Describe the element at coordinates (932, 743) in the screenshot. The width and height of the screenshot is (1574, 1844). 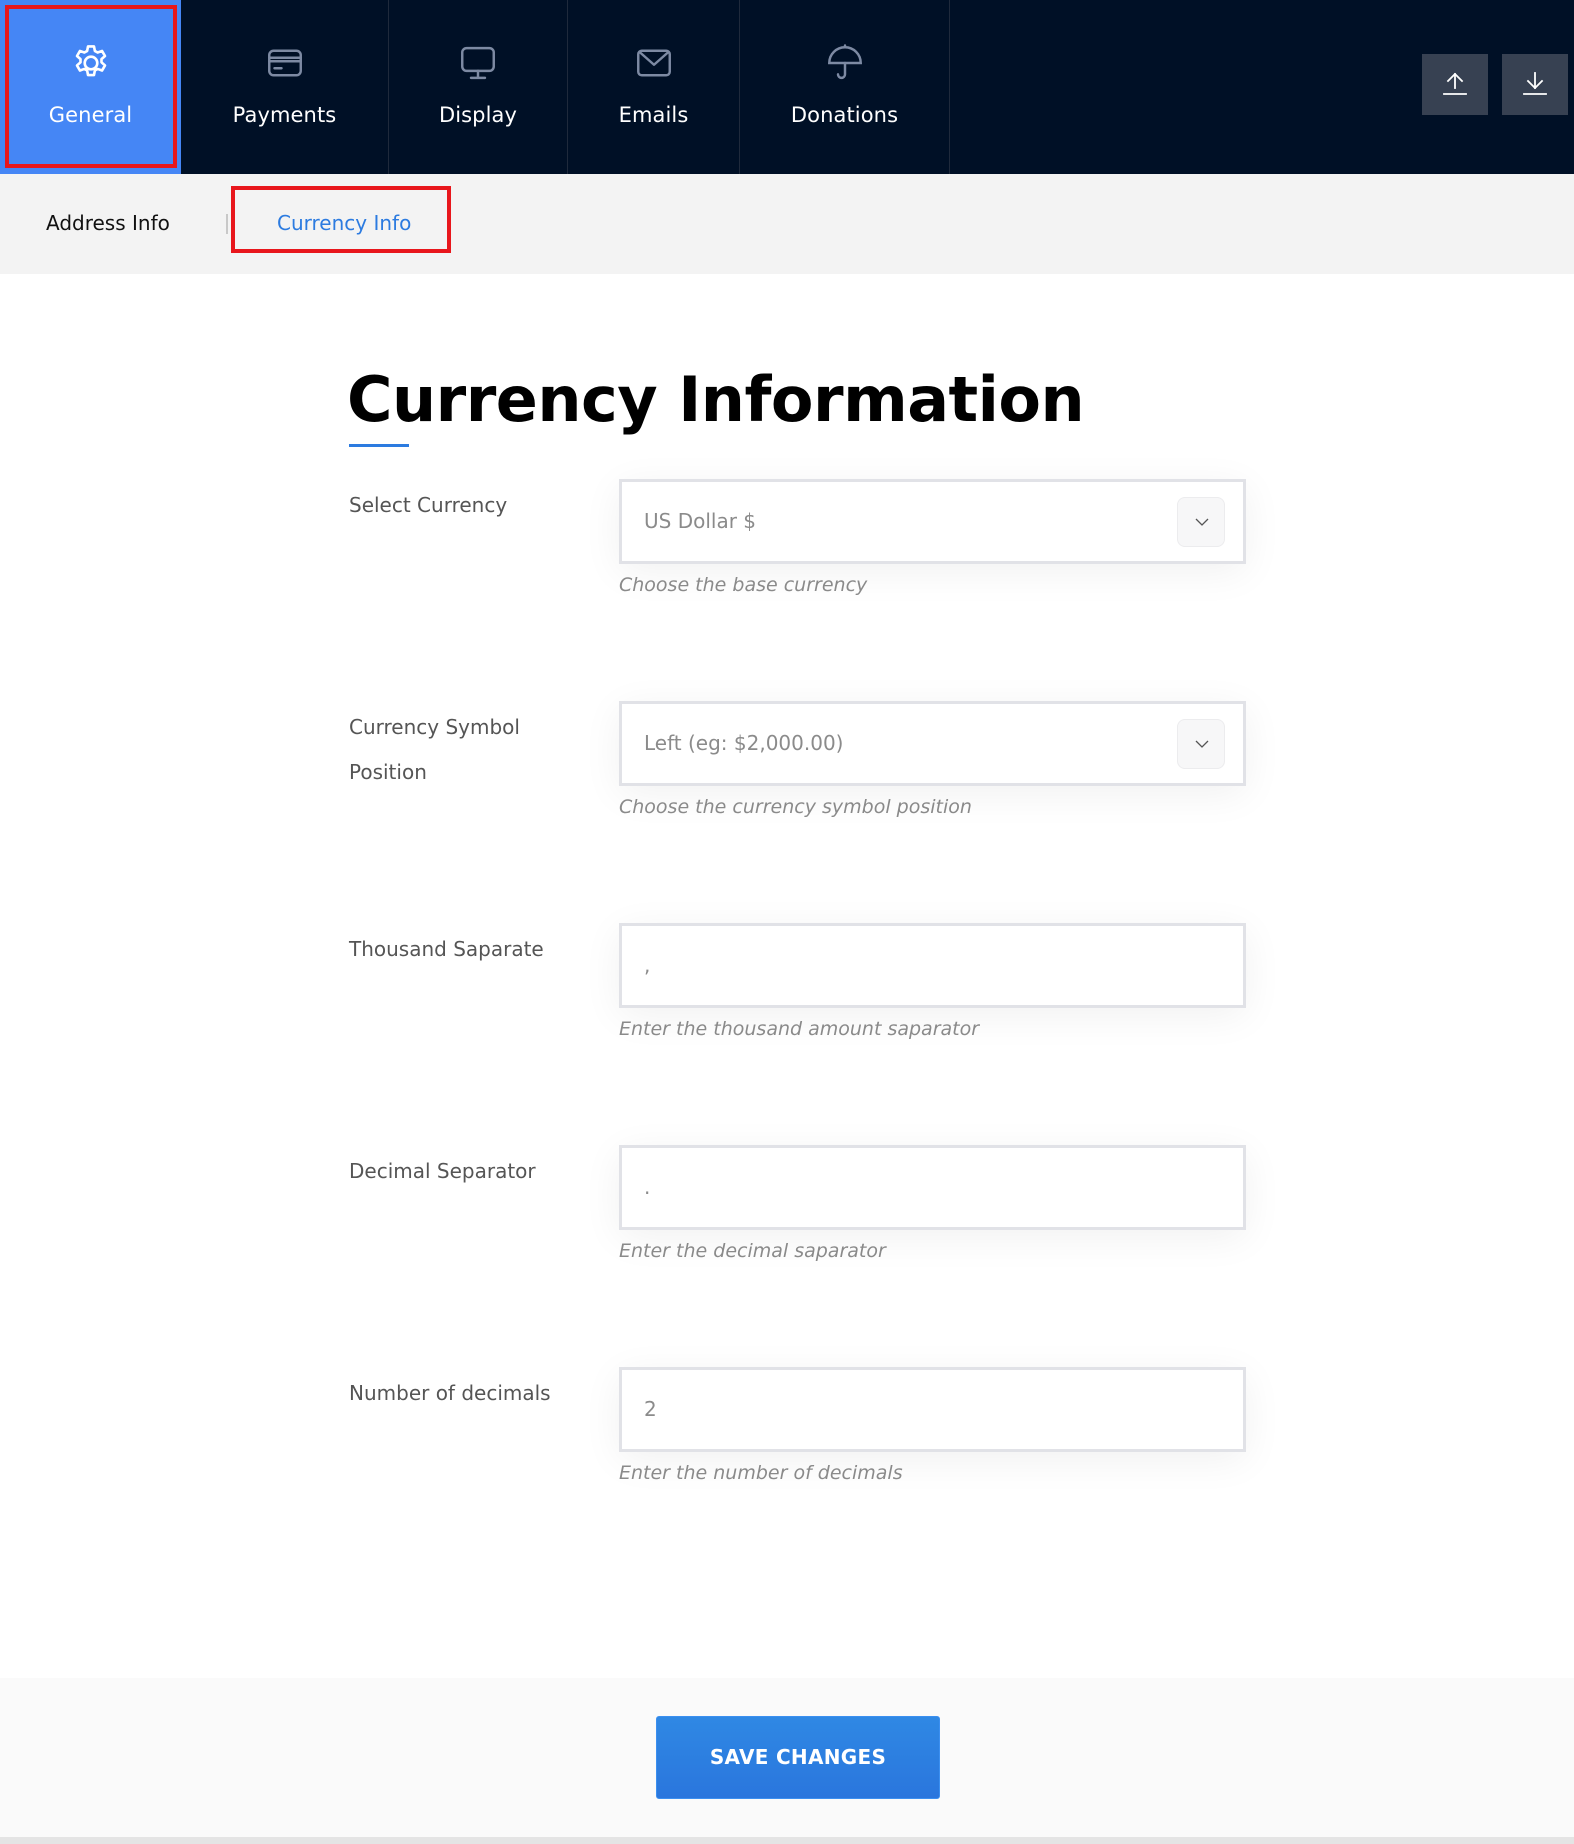
I see `symbol-position-select: Left (eg: $2,000.00)` at that location.